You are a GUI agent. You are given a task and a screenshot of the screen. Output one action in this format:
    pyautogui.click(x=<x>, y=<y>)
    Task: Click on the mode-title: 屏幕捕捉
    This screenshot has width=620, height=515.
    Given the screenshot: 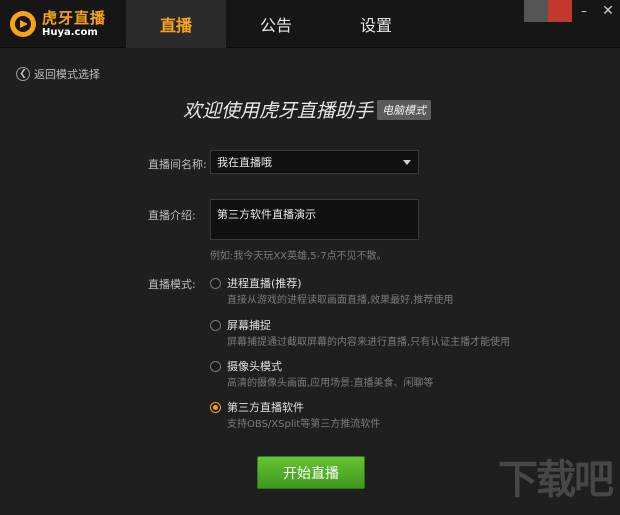 What is the action you would take?
    pyautogui.click(x=249, y=325)
    